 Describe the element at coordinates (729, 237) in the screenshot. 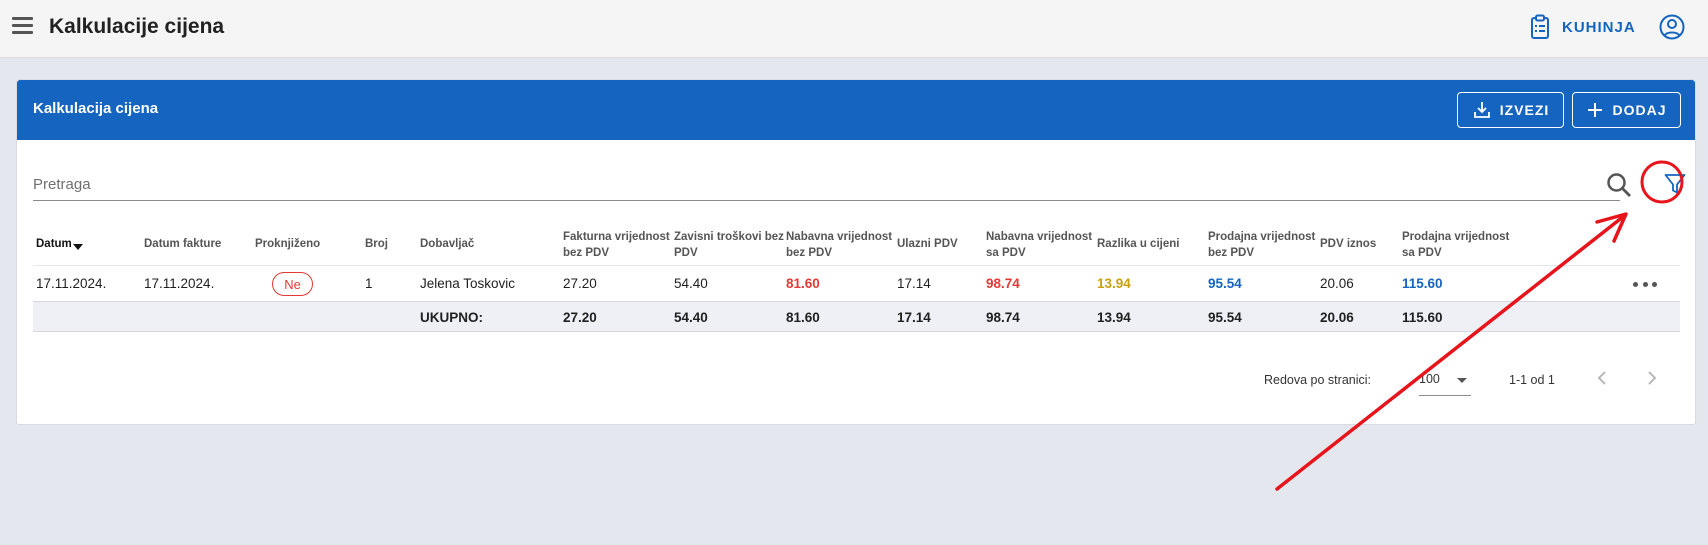

I see `col-zavisni-line1: Zavisni troškovi bez` at that location.